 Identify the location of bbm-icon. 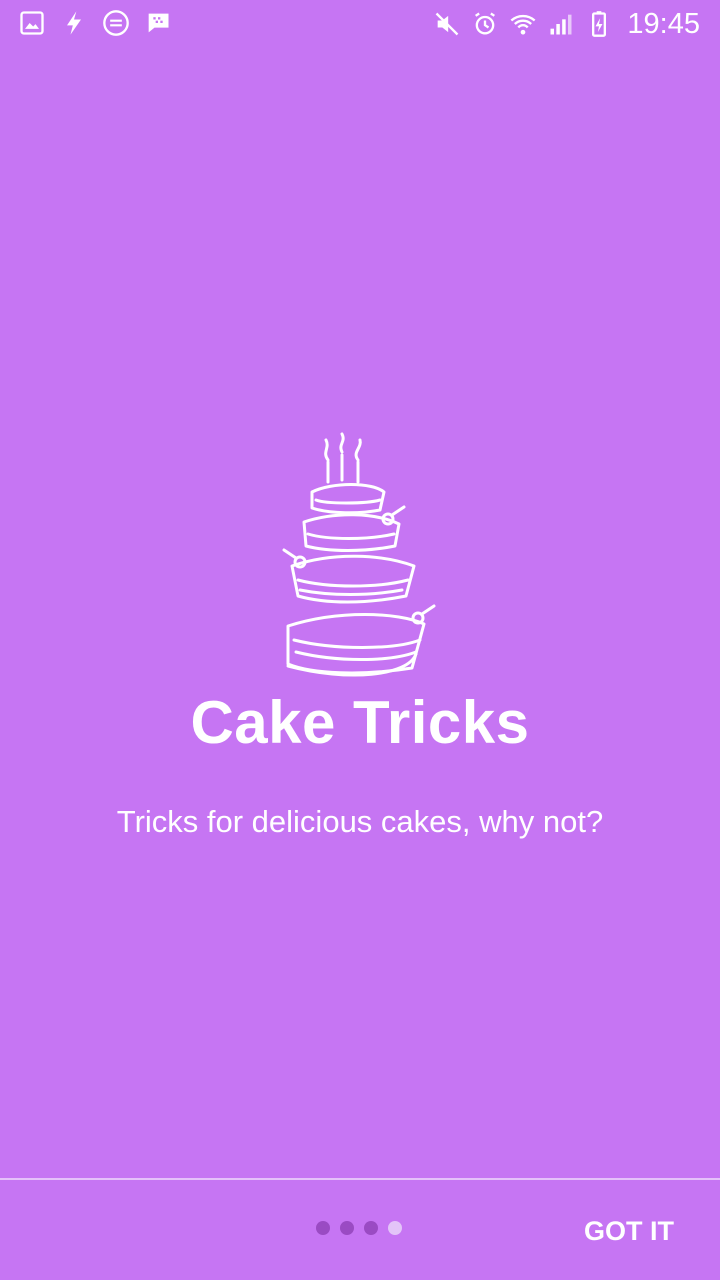
(158, 23).